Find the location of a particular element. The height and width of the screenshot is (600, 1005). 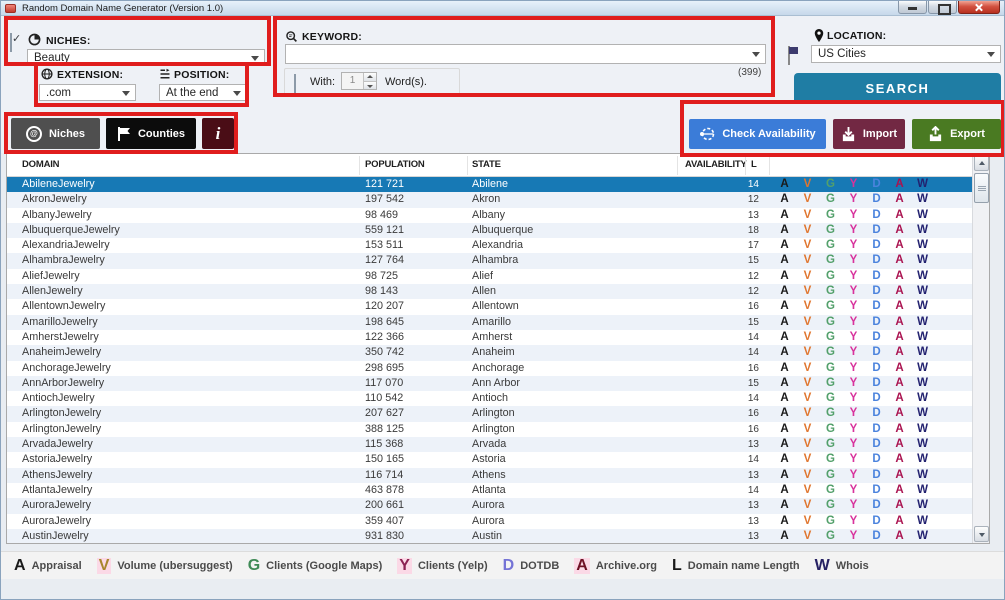

extension-select: .com is located at coordinates (87, 92).